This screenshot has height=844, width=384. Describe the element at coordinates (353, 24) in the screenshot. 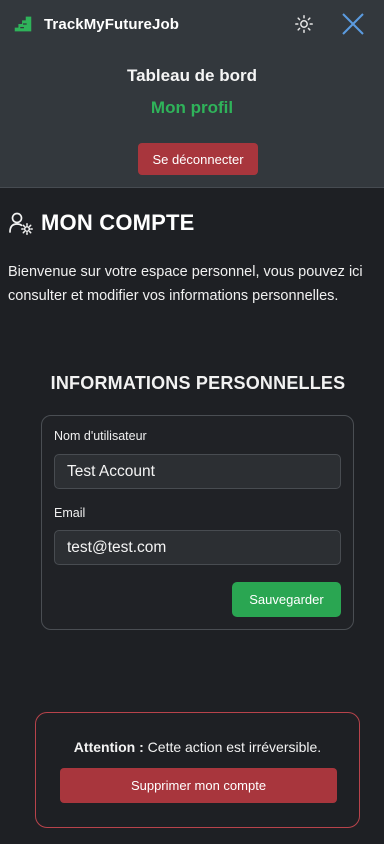

I see `close-icon` at that location.